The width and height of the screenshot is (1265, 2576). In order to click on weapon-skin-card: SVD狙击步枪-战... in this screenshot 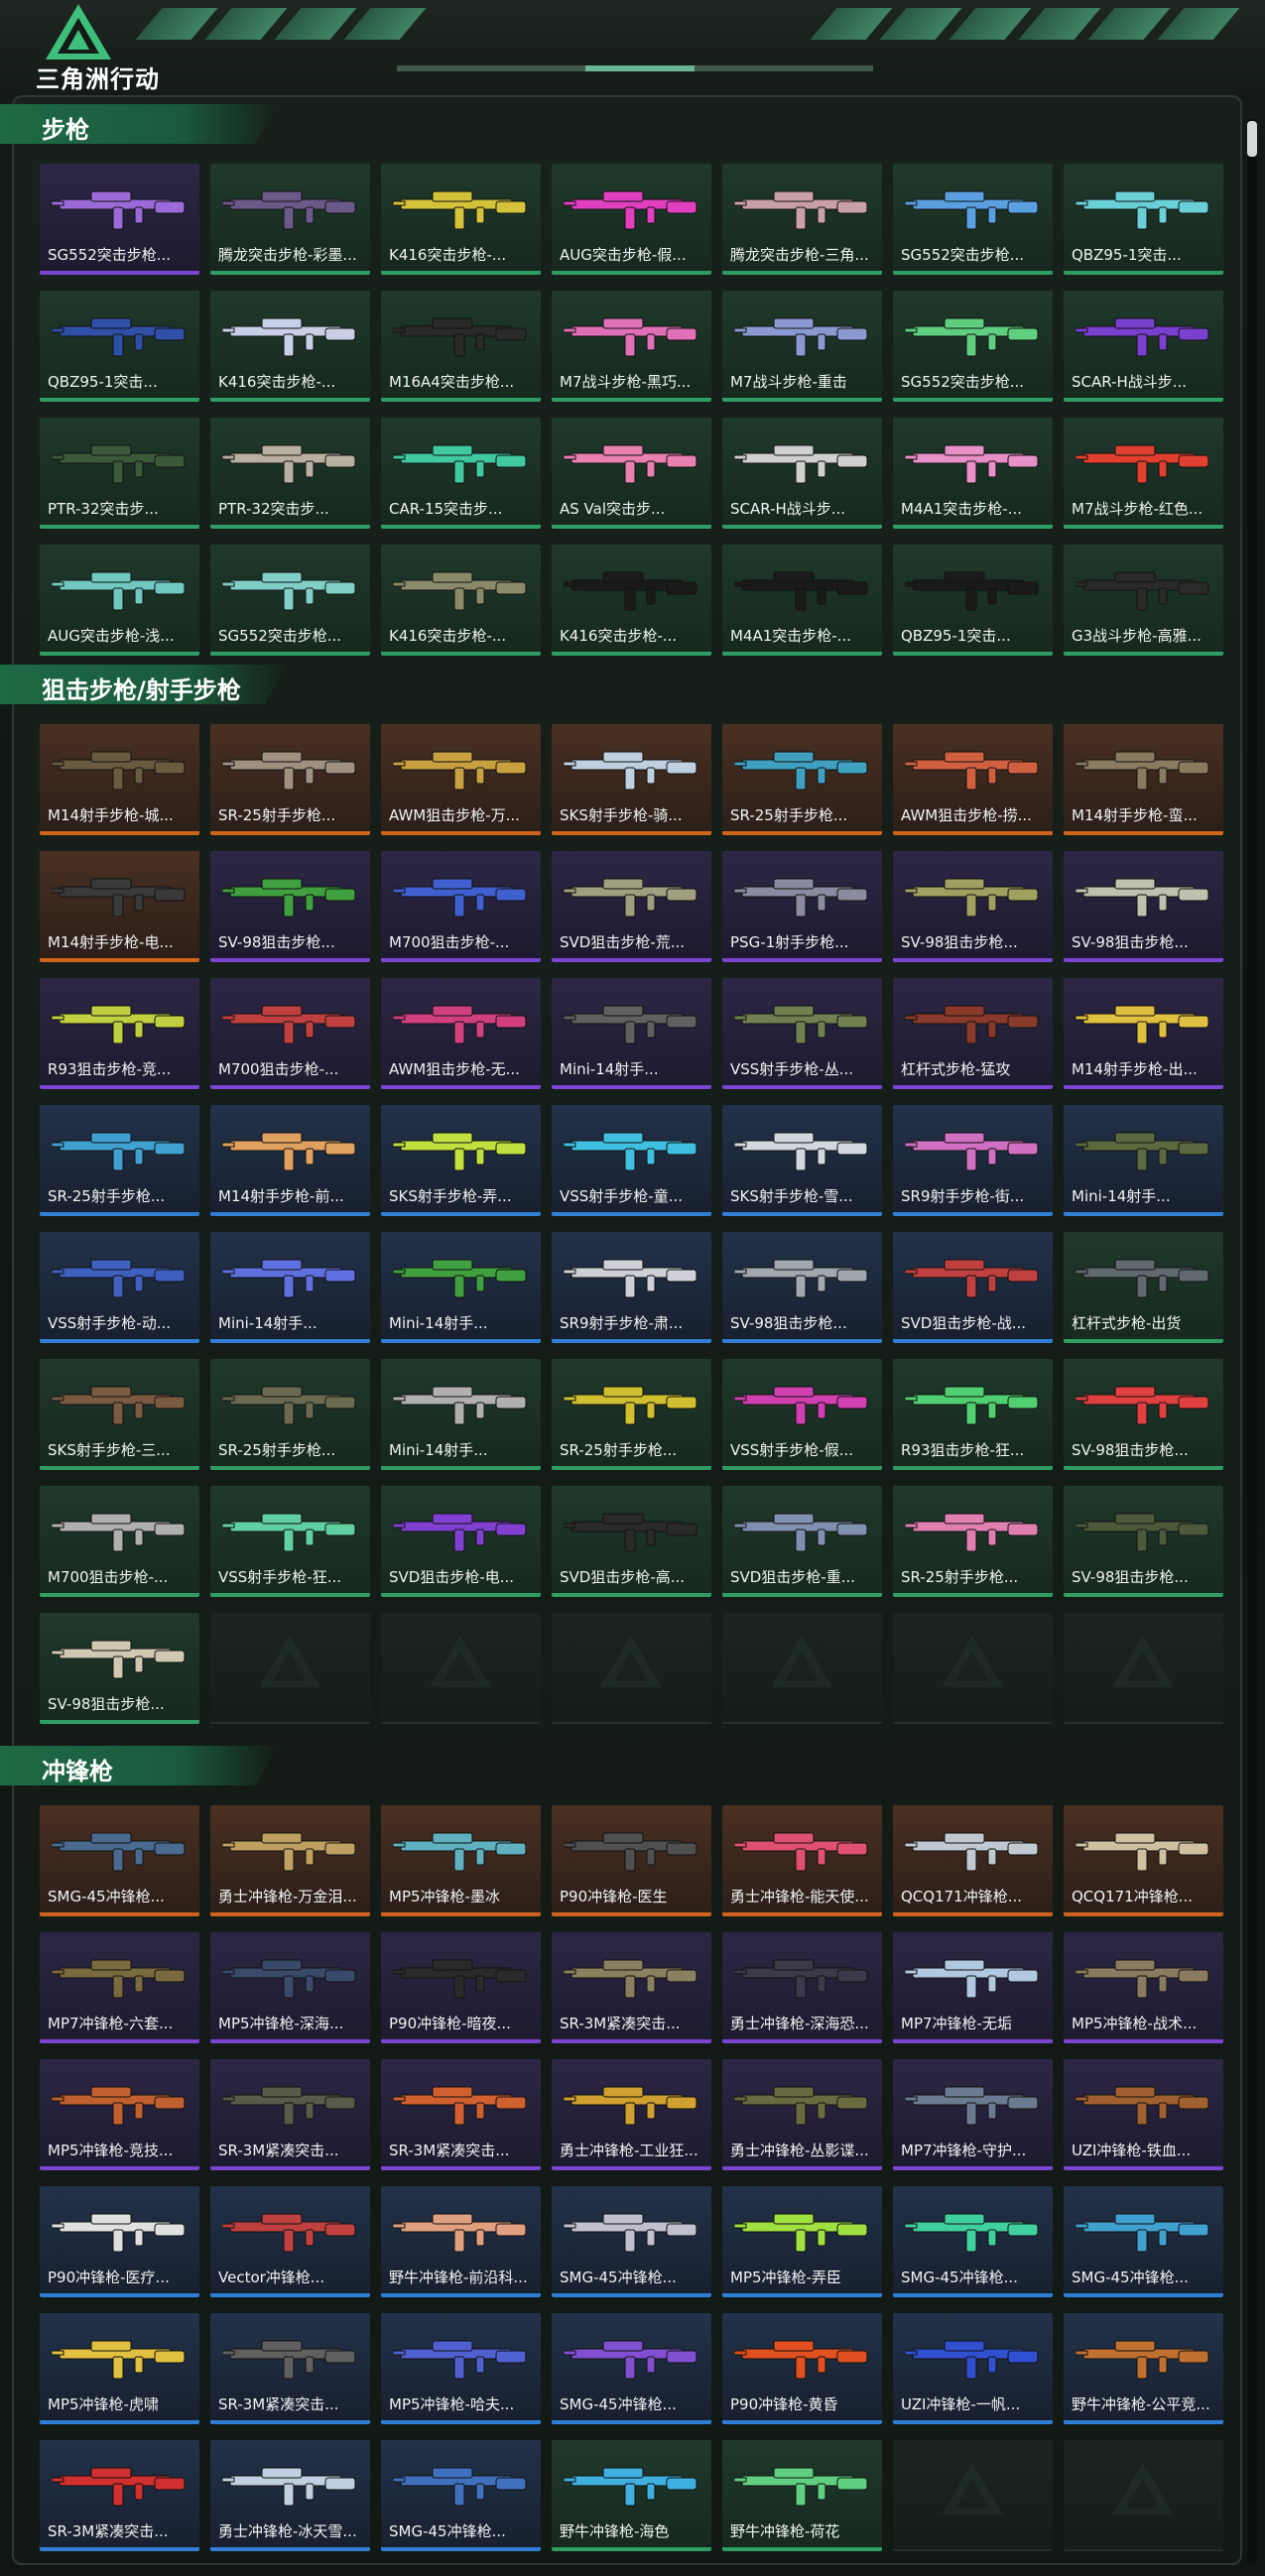, I will do `click(973, 1287)`.